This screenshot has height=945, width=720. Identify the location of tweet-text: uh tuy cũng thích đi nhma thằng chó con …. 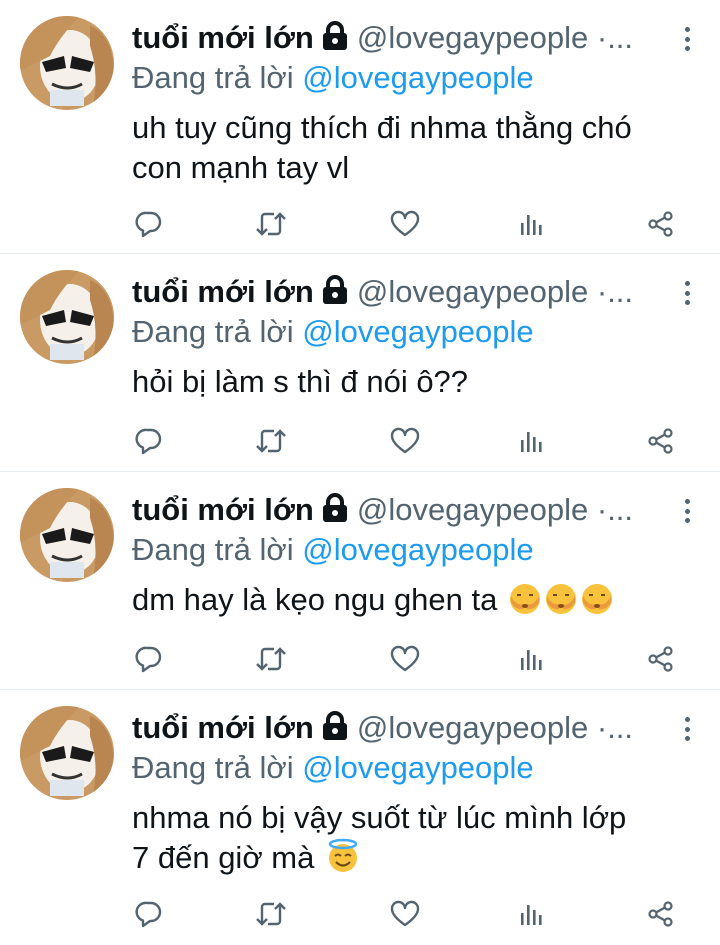
(412, 148).